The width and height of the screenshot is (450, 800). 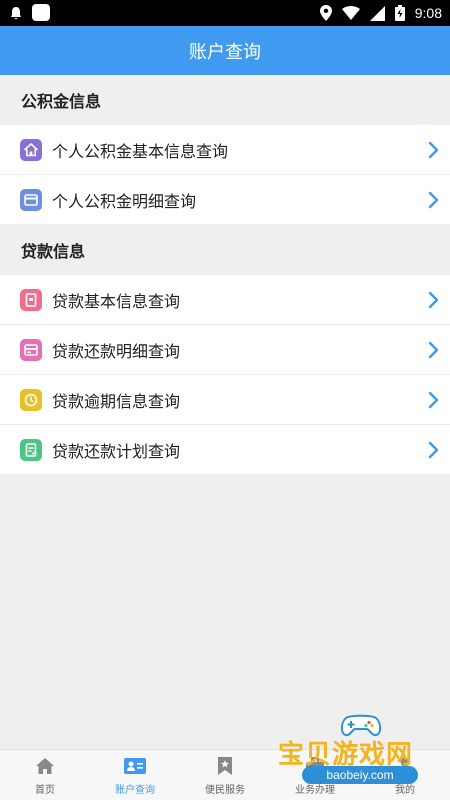 I want to click on title-bar: 账户查询, so click(x=225, y=50).